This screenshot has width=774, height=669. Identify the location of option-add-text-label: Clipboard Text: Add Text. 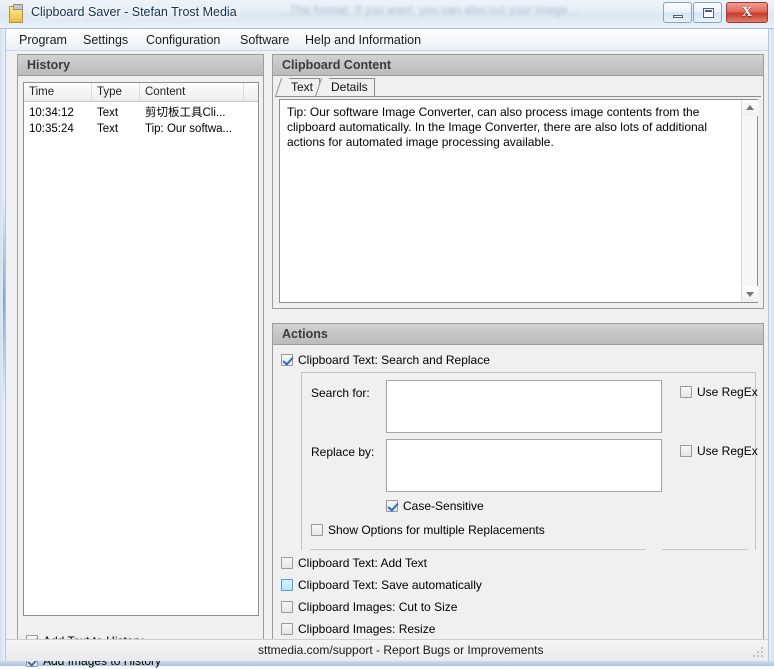
(362, 563).